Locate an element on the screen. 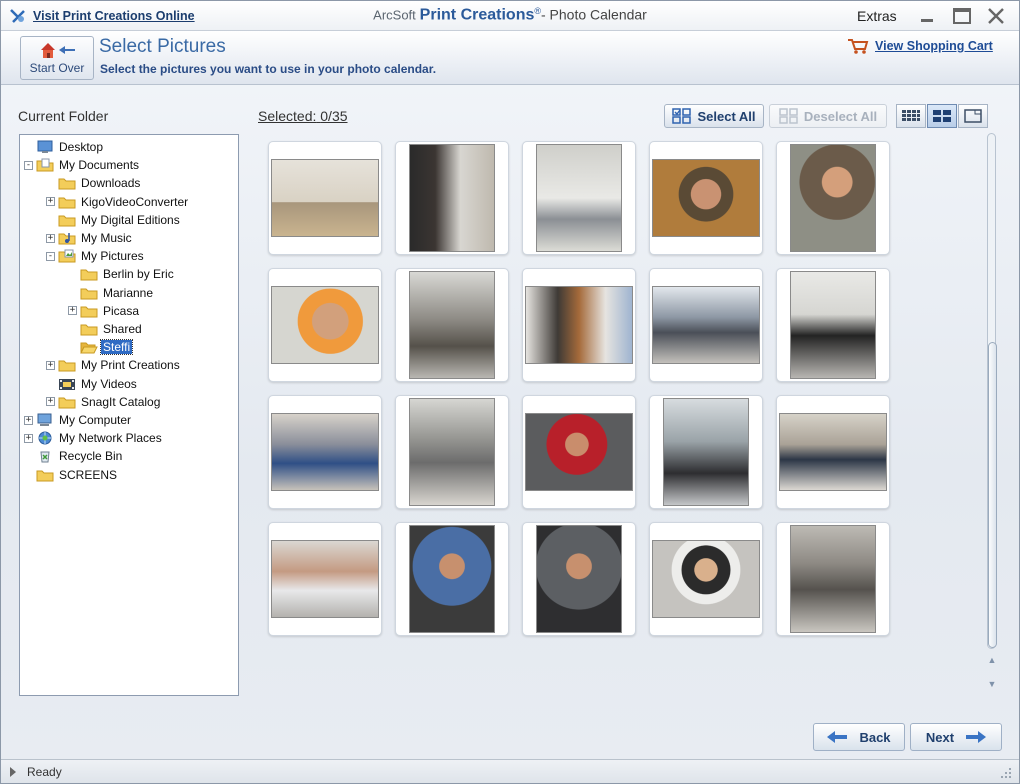 This screenshot has width=1020, height=784. folder-node-snagit-catalog: + SnagIt Catalog is located at coordinates (104, 402).